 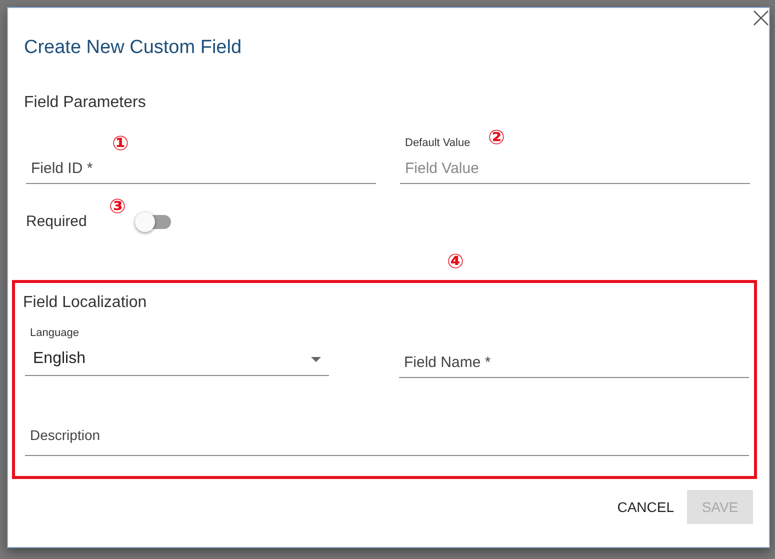 What do you see at coordinates (56, 221) in the screenshot?
I see `required-label: Required` at bounding box center [56, 221].